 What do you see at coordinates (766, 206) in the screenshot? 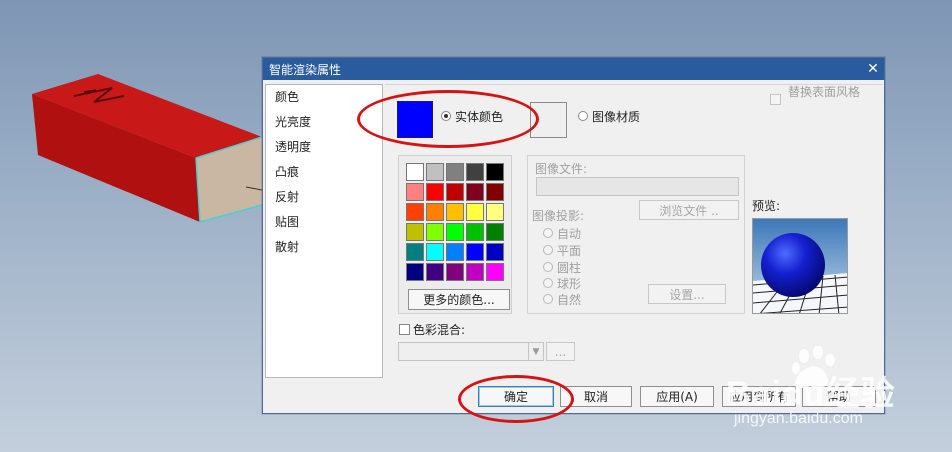
I see `preview-label: 预览:` at bounding box center [766, 206].